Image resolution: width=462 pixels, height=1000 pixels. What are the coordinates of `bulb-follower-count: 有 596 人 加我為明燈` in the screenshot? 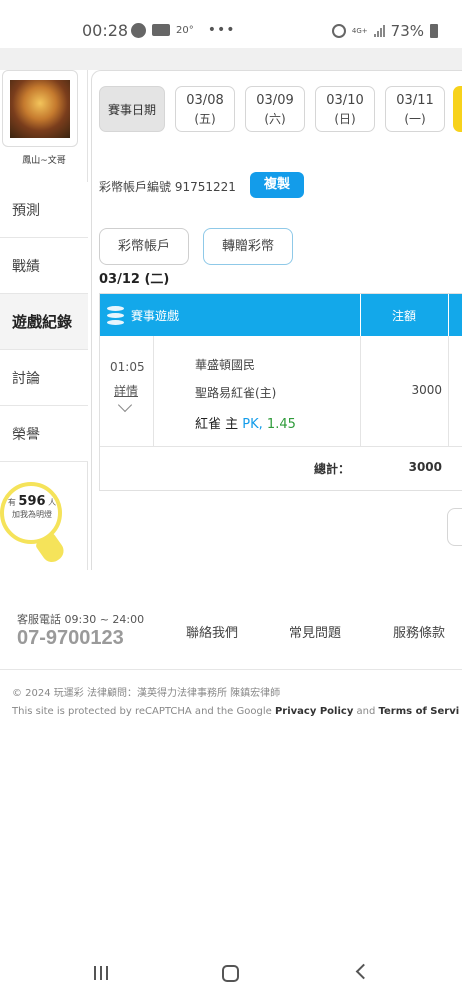 It's located at (32, 507).